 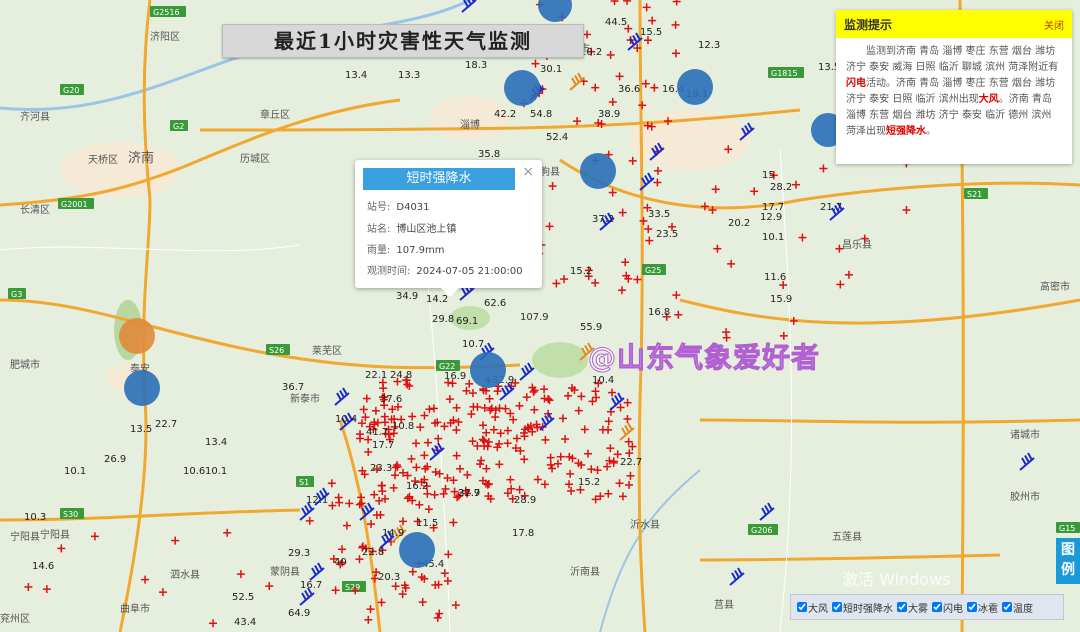 What do you see at coordinates (467, 321) in the screenshot?
I see `rainfall-value: 69.1` at bounding box center [467, 321].